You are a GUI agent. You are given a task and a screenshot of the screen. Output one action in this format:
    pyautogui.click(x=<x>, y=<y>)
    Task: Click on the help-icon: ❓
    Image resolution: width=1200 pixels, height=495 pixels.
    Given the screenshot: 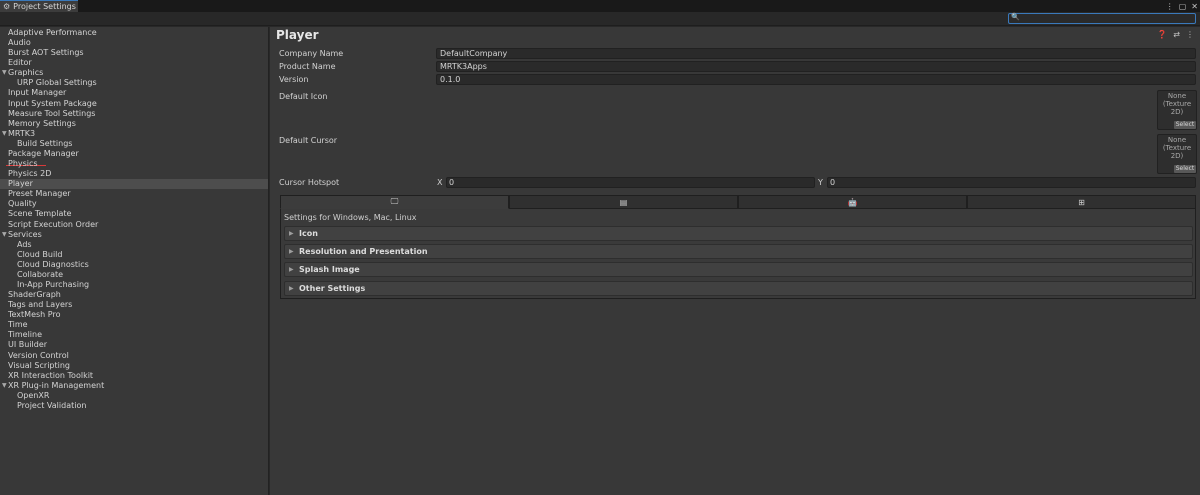 What is the action you would take?
    pyautogui.click(x=1162, y=34)
    